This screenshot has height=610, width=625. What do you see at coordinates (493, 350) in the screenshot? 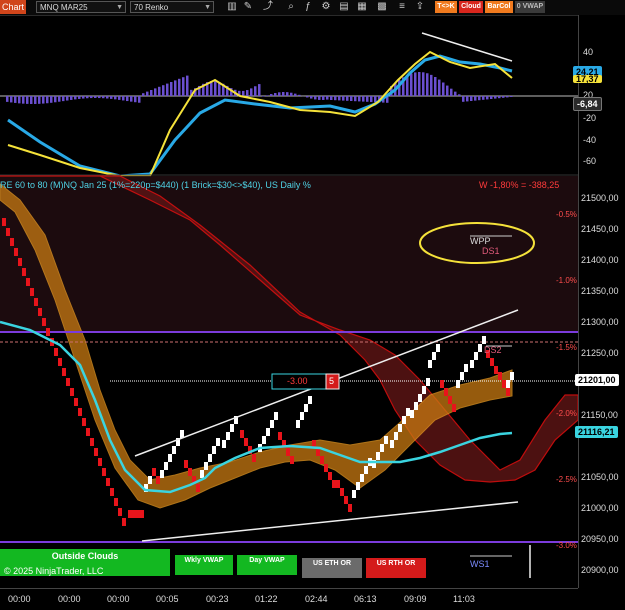
I see `ds2-label: DS2` at bounding box center [493, 350].